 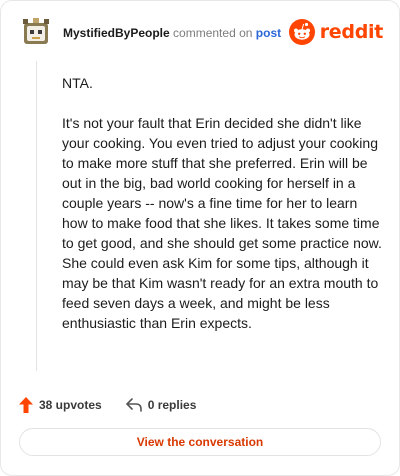 I want to click on comment-paragraph: NTA., so click(x=77, y=83).